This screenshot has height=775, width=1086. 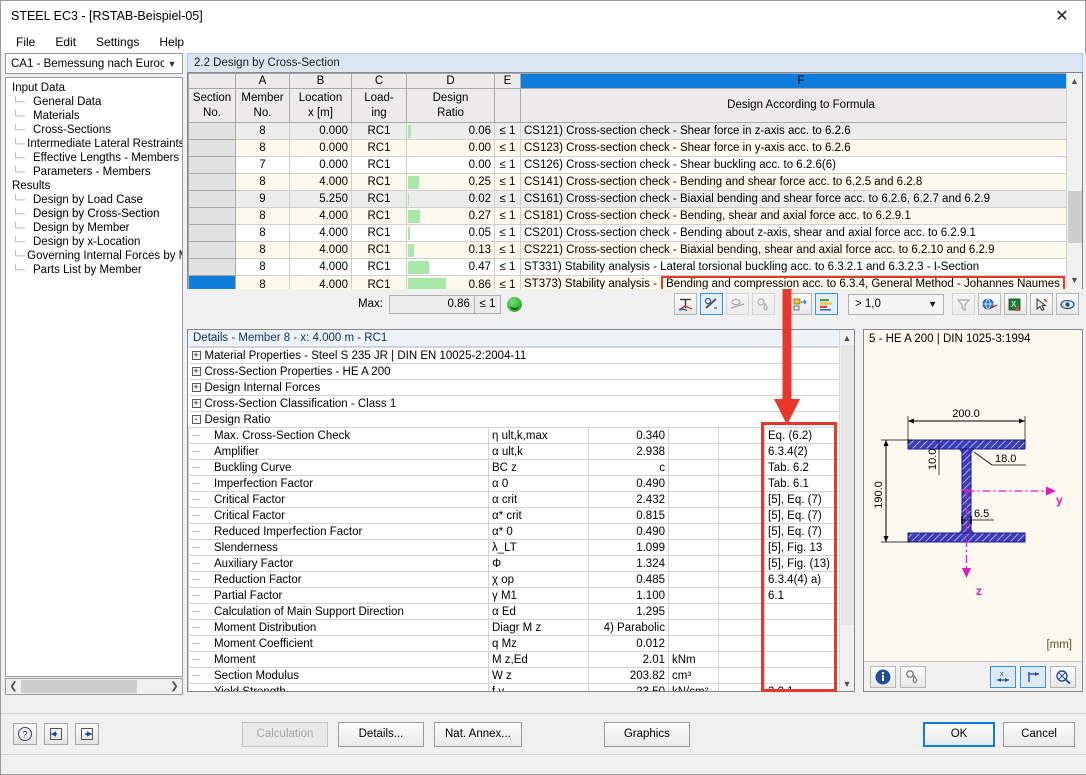 What do you see at coordinates (379, 81) in the screenshot?
I see `col-letter-c: C` at bounding box center [379, 81].